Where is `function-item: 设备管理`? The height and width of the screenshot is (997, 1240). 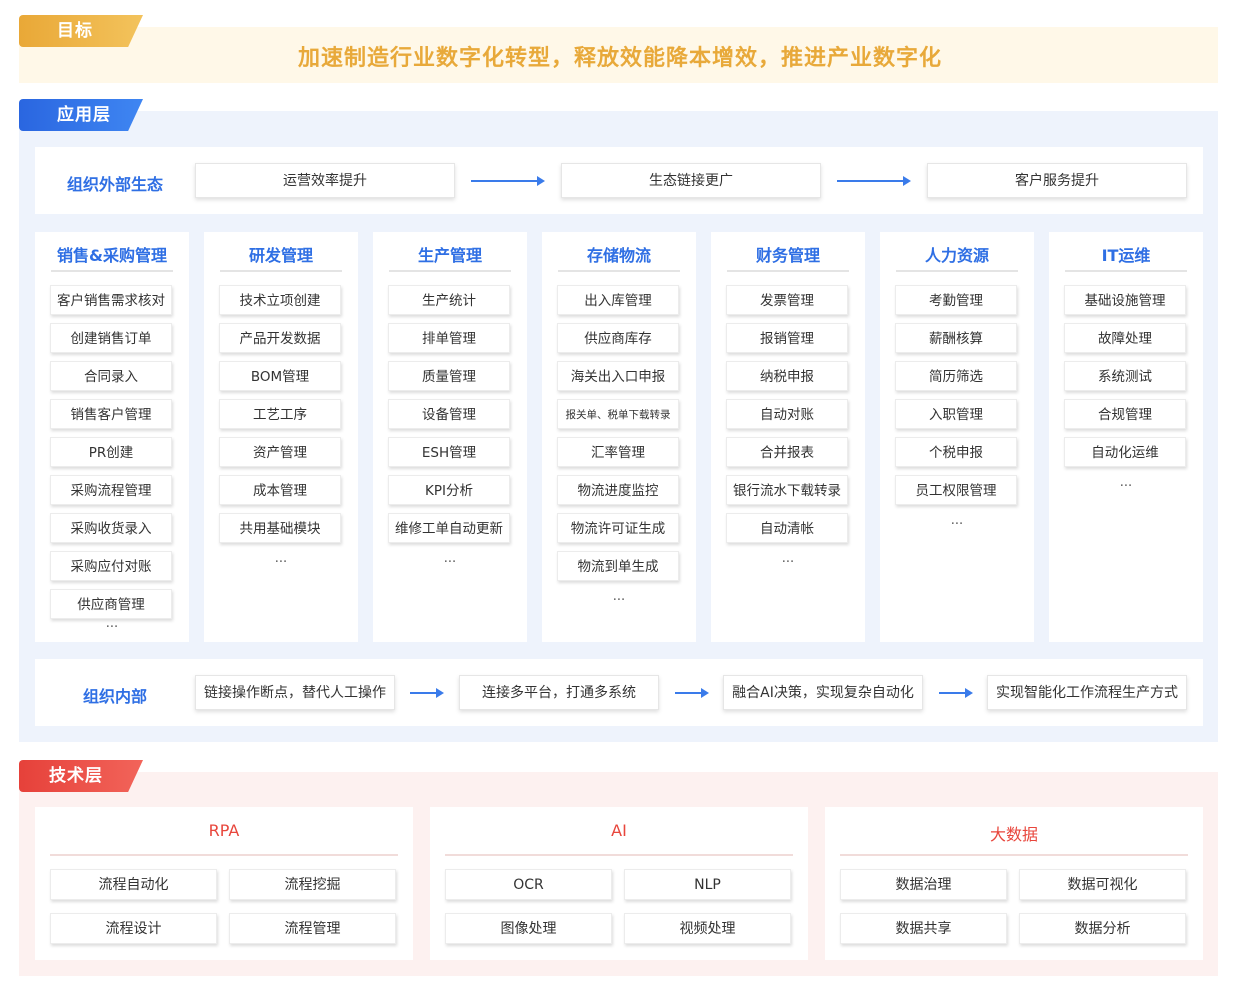 function-item: 设备管理 is located at coordinates (449, 414).